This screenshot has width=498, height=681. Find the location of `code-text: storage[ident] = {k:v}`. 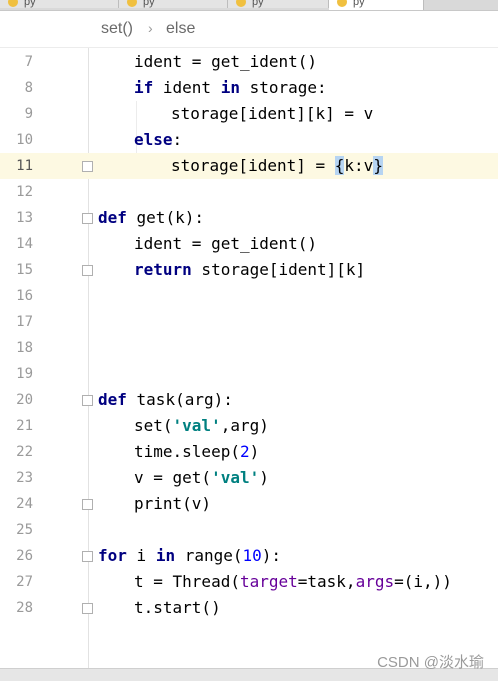

code-text: storage[ident] = {k:v} is located at coordinates (277, 166).